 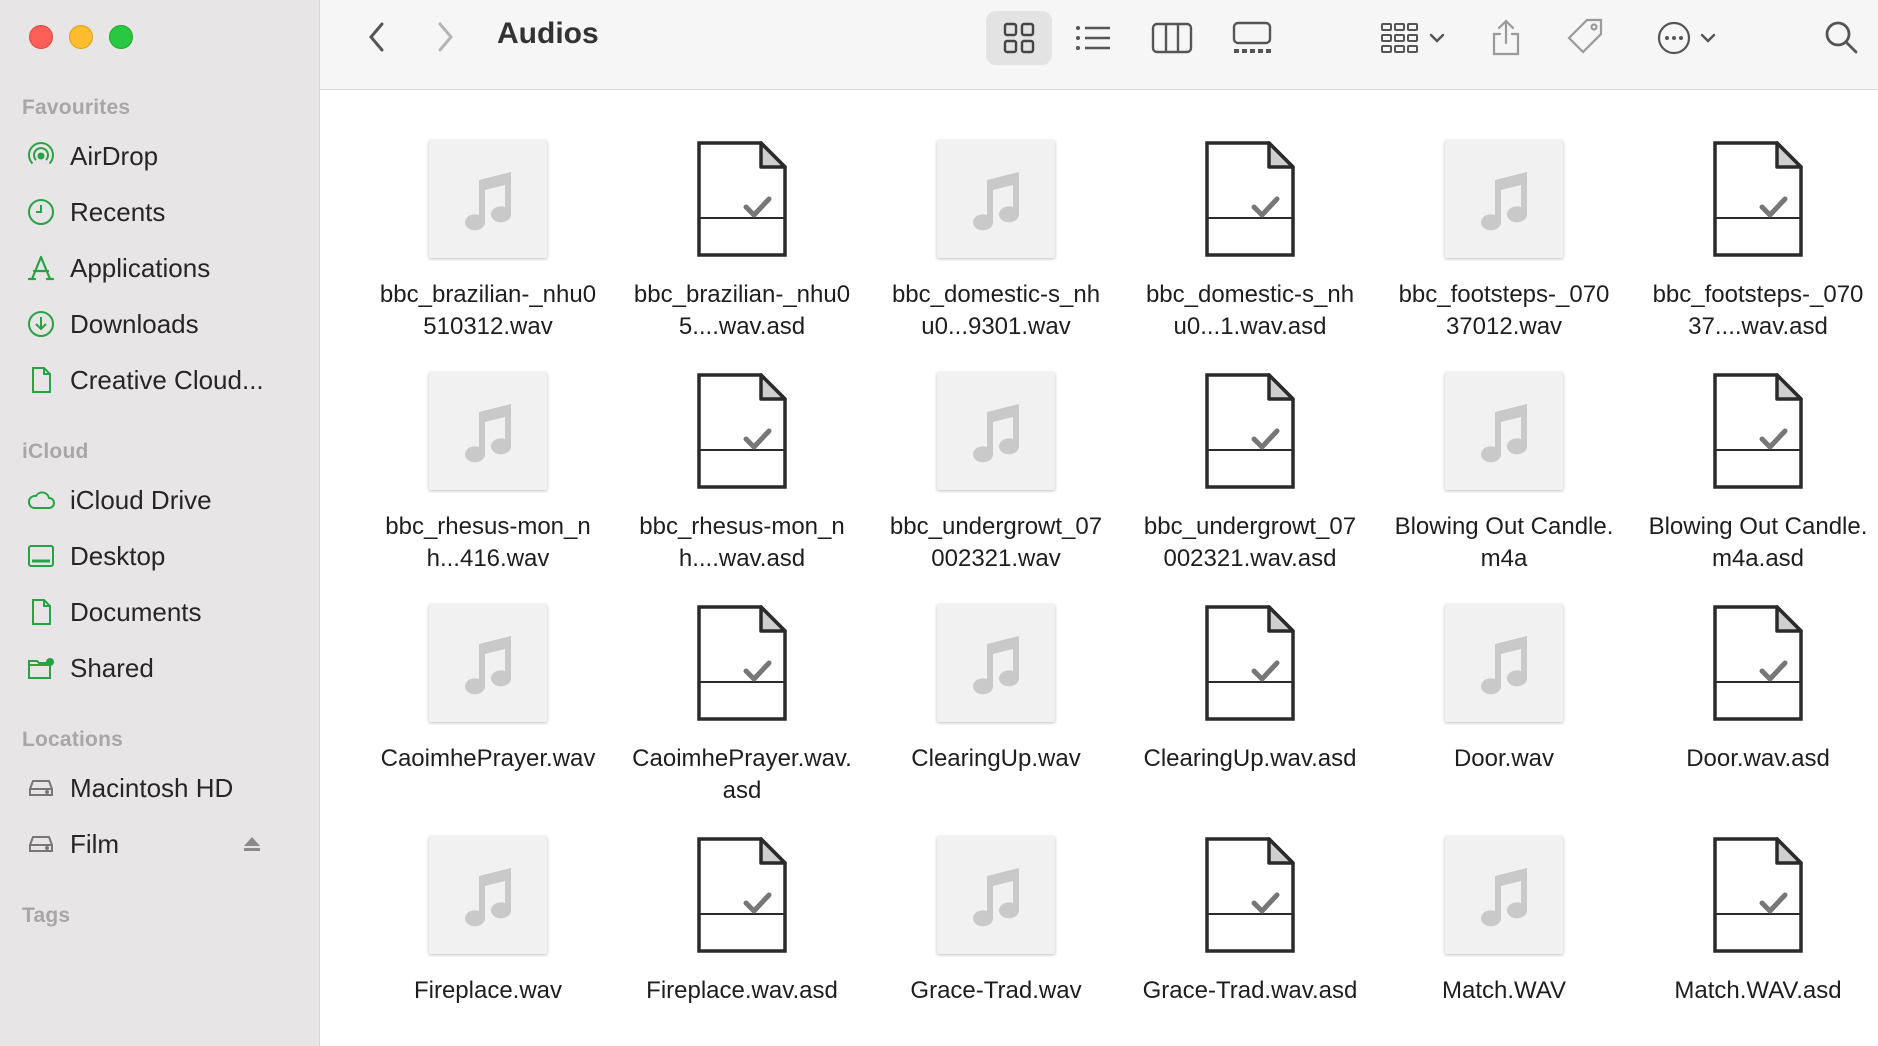 What do you see at coordinates (159, 212) in the screenshot?
I see `sidebar-item-recents: Recents` at bounding box center [159, 212].